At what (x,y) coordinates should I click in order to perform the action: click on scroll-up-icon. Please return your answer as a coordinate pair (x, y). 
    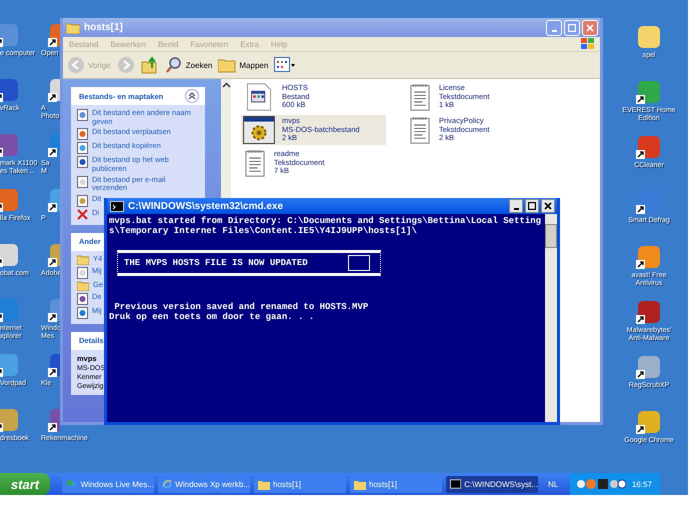
    Looking at the image, I should click on (226, 85).